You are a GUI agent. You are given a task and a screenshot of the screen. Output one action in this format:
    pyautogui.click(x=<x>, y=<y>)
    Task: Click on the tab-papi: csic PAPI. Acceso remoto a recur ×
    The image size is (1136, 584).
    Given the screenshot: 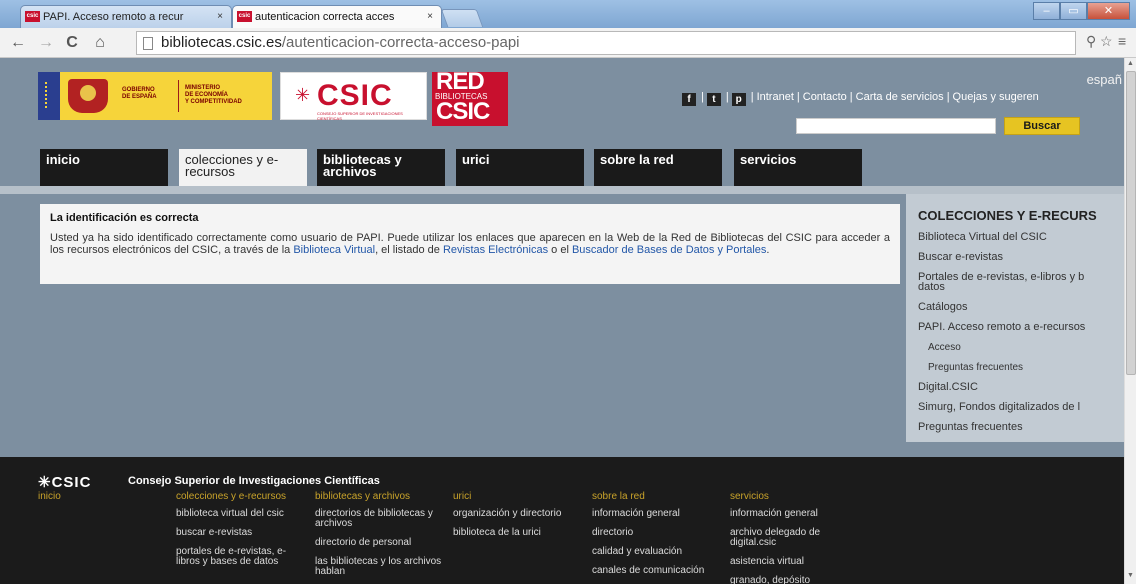 What is the action you would take?
    pyautogui.click(x=126, y=16)
    